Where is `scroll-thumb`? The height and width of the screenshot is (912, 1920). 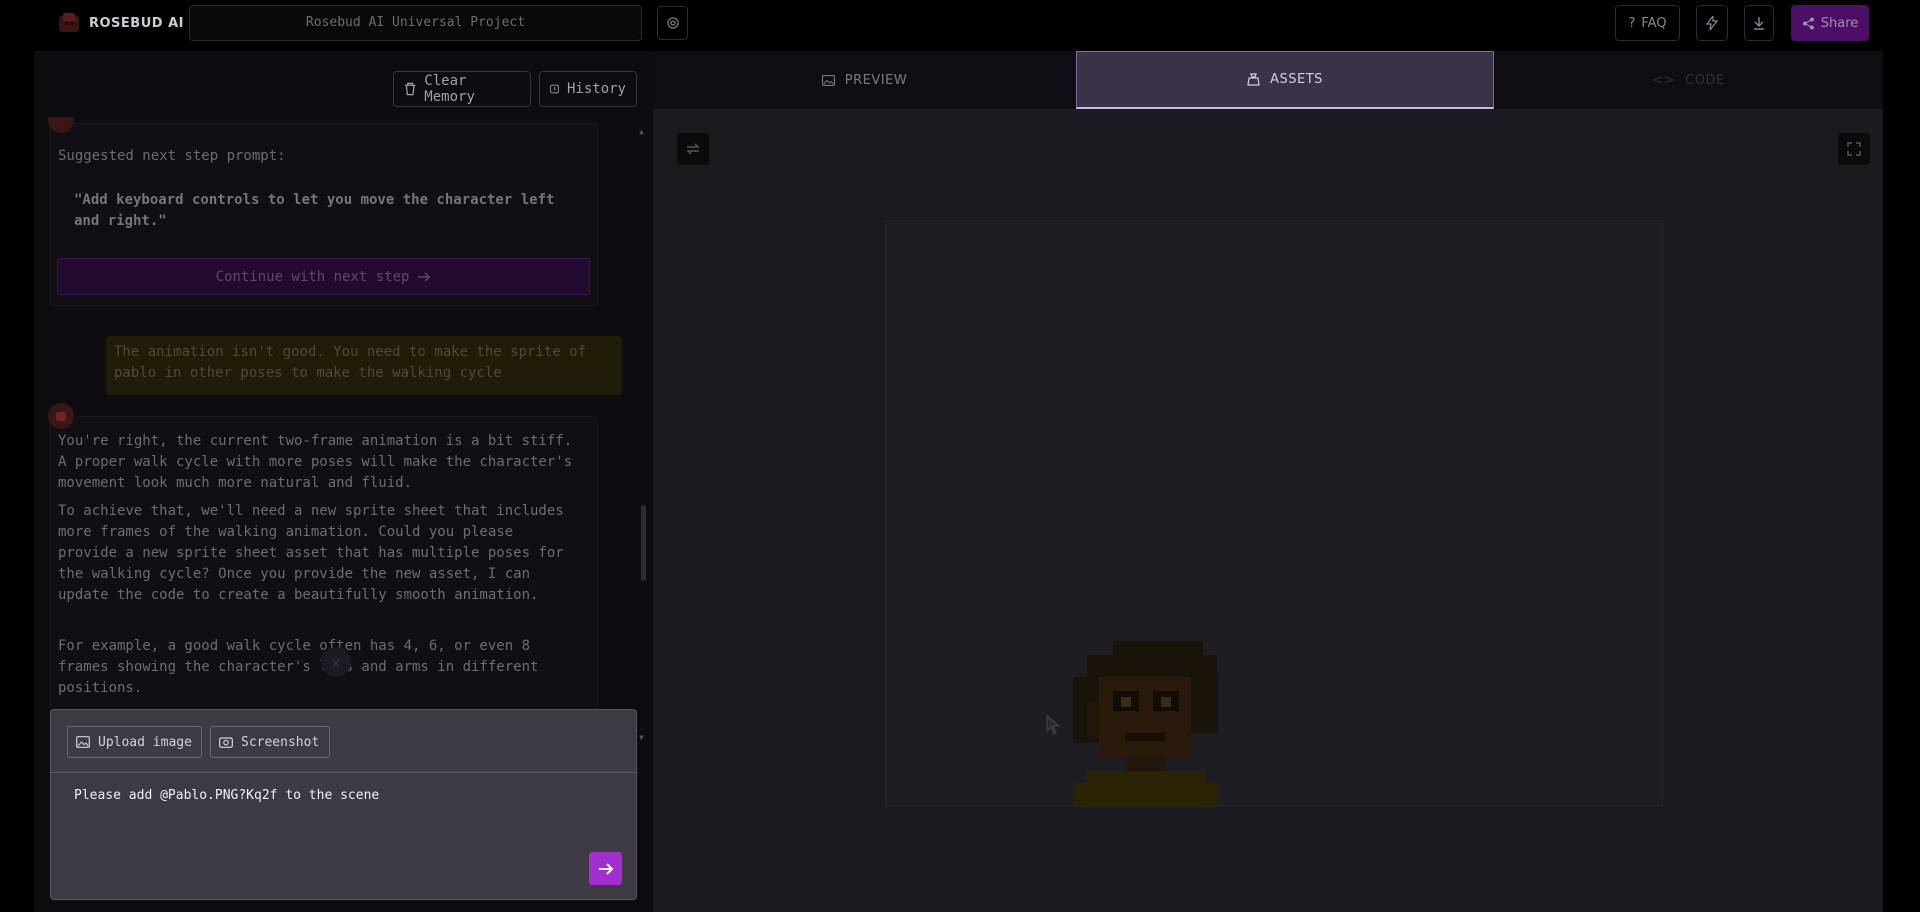
scroll-thumb is located at coordinates (643, 543).